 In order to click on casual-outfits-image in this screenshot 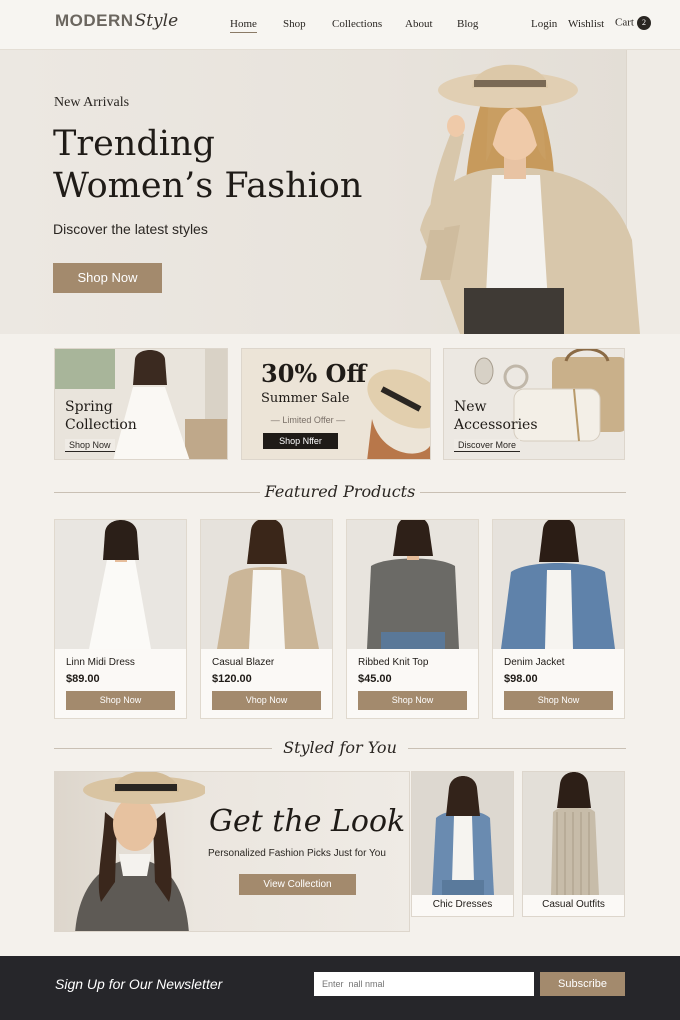, I will do `click(573, 833)`.